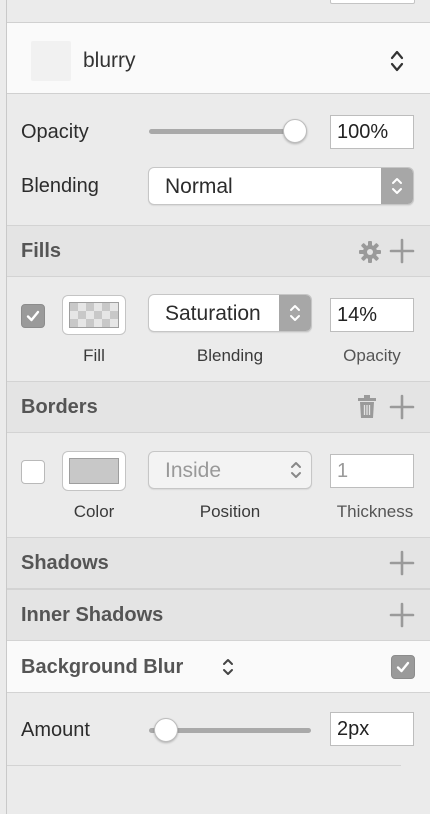 This screenshot has height=814, width=430. I want to click on border-swatch-preview, so click(94, 471).